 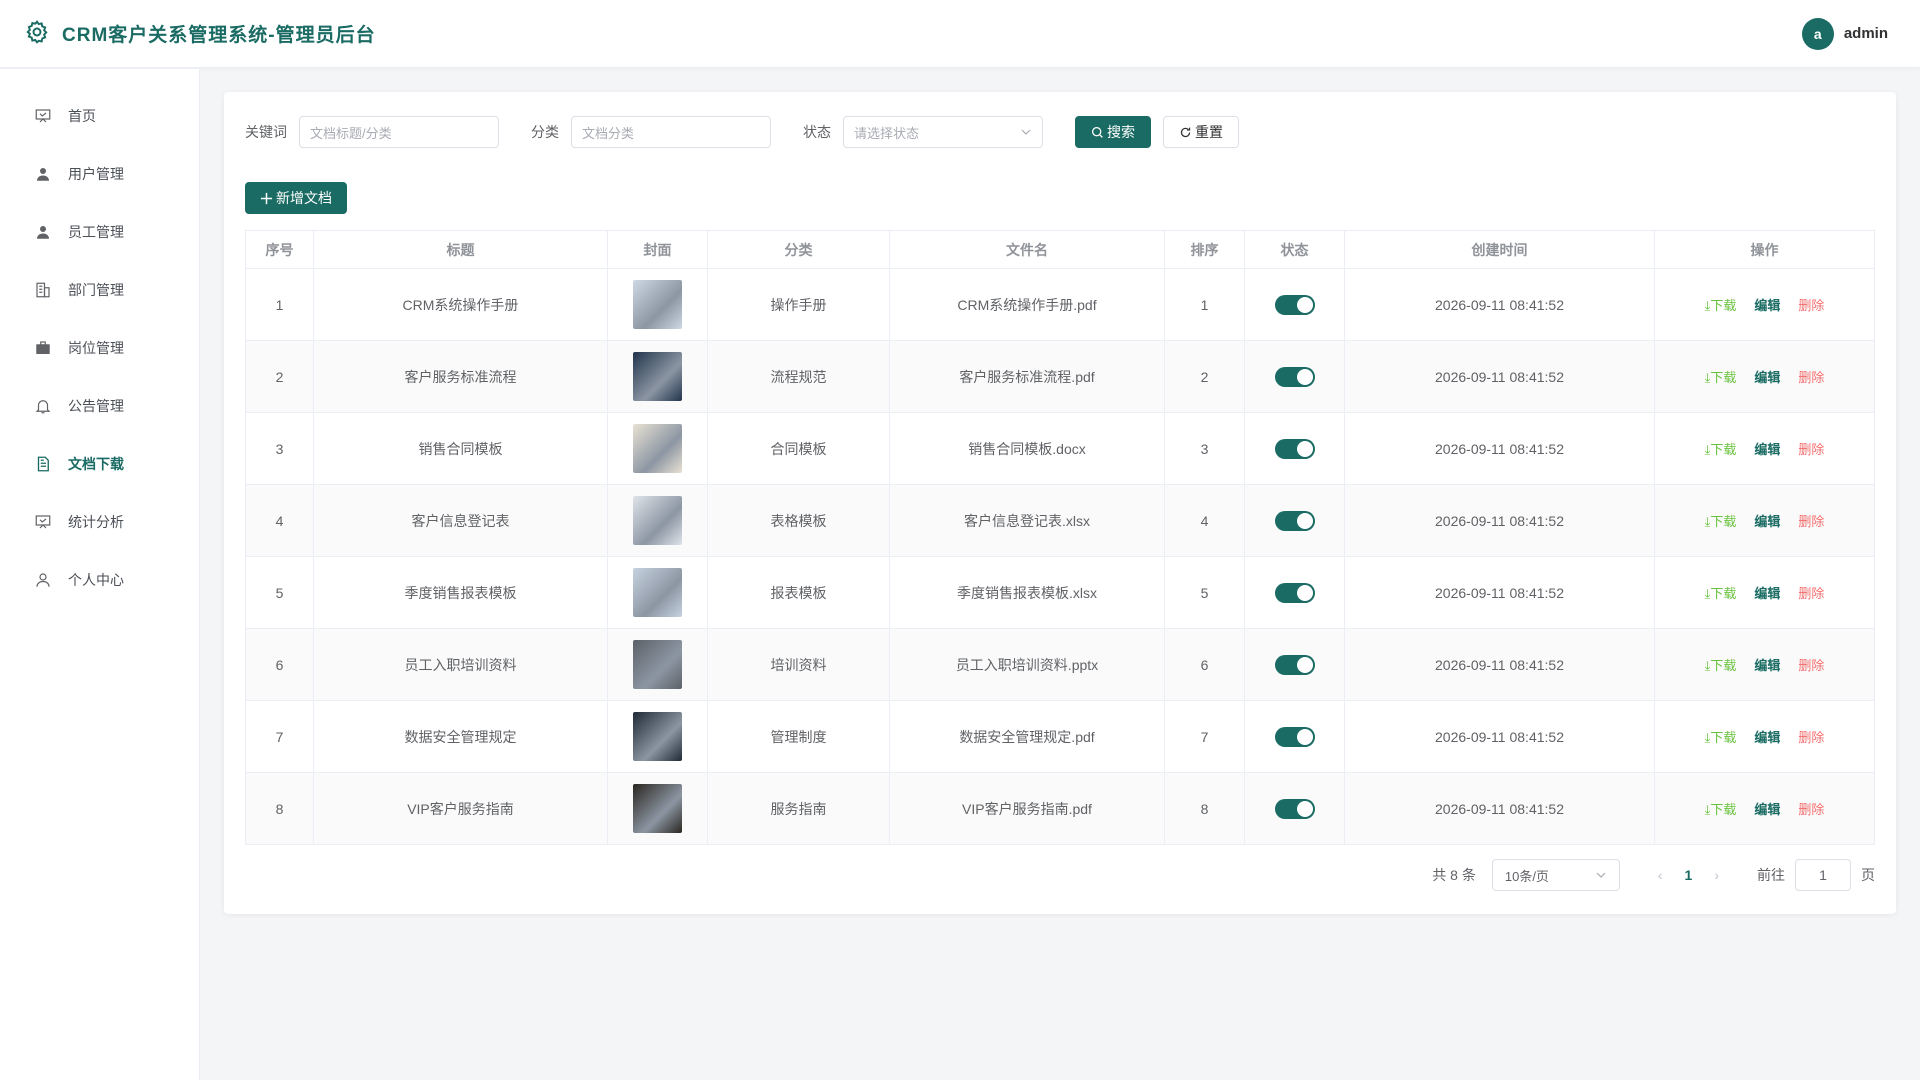 I want to click on page-suffix: 页, so click(x=1868, y=875).